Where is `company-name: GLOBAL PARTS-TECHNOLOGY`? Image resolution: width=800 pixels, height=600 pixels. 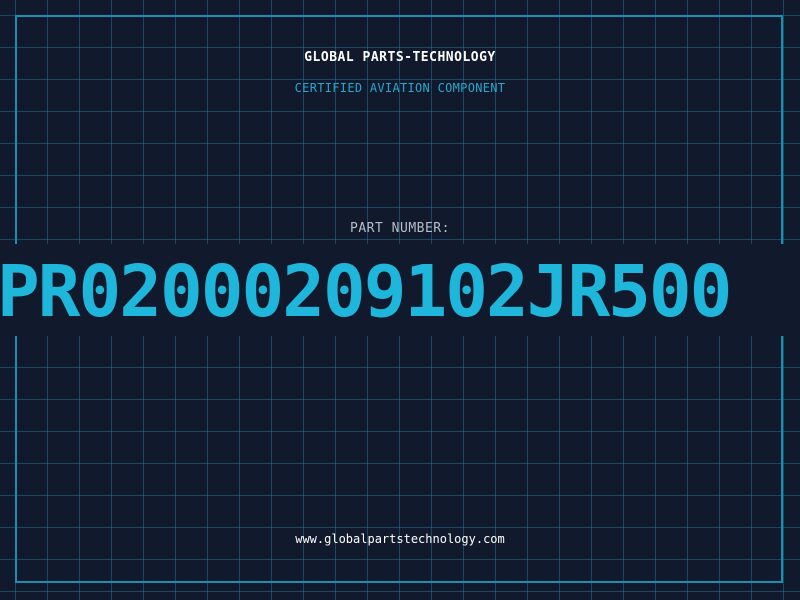 company-name: GLOBAL PARTS-TECHNOLOGY is located at coordinates (400, 57).